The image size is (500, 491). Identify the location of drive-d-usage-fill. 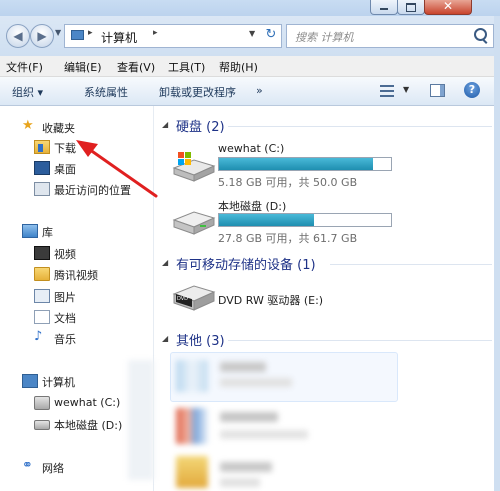
(266, 220).